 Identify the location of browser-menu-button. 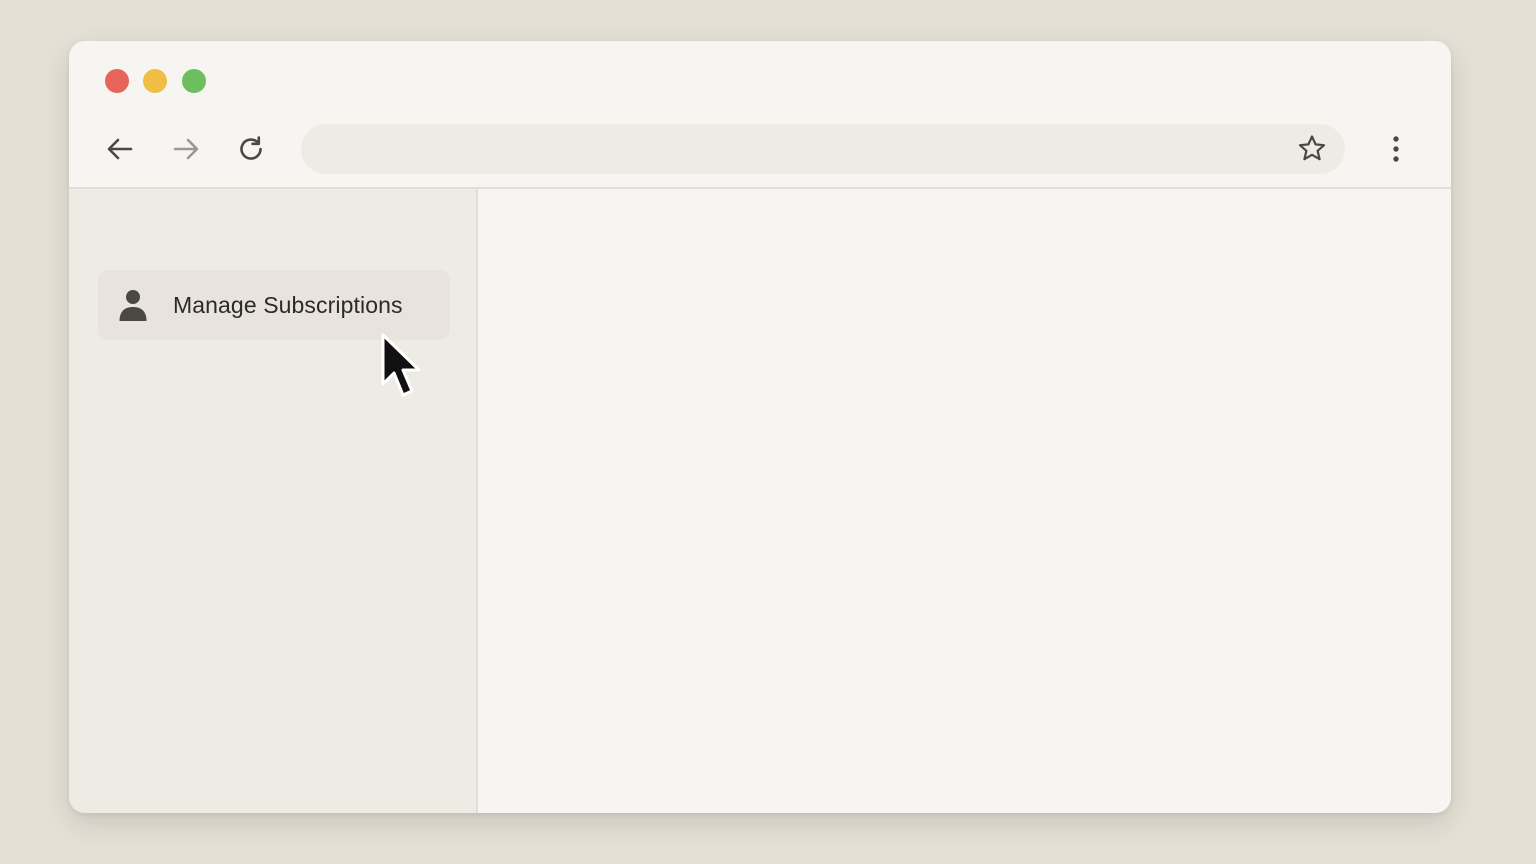
(1396, 149).